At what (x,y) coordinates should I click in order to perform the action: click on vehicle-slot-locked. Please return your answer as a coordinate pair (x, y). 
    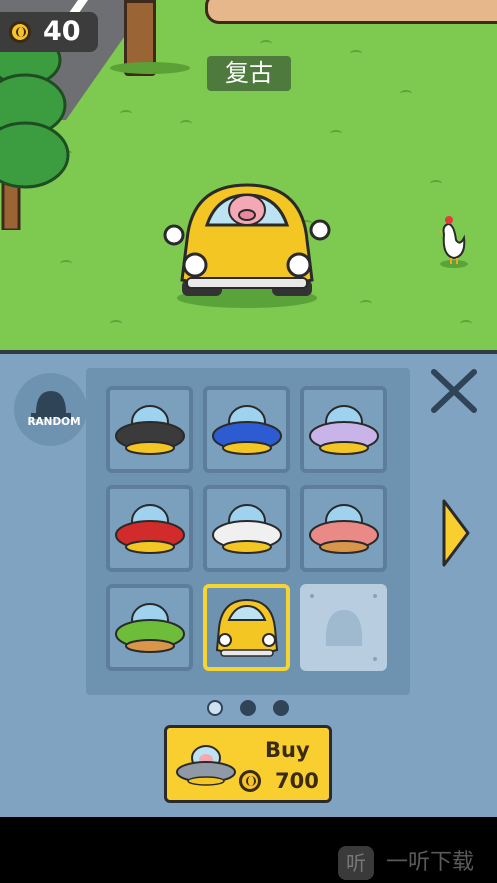
    Looking at the image, I should click on (343, 627).